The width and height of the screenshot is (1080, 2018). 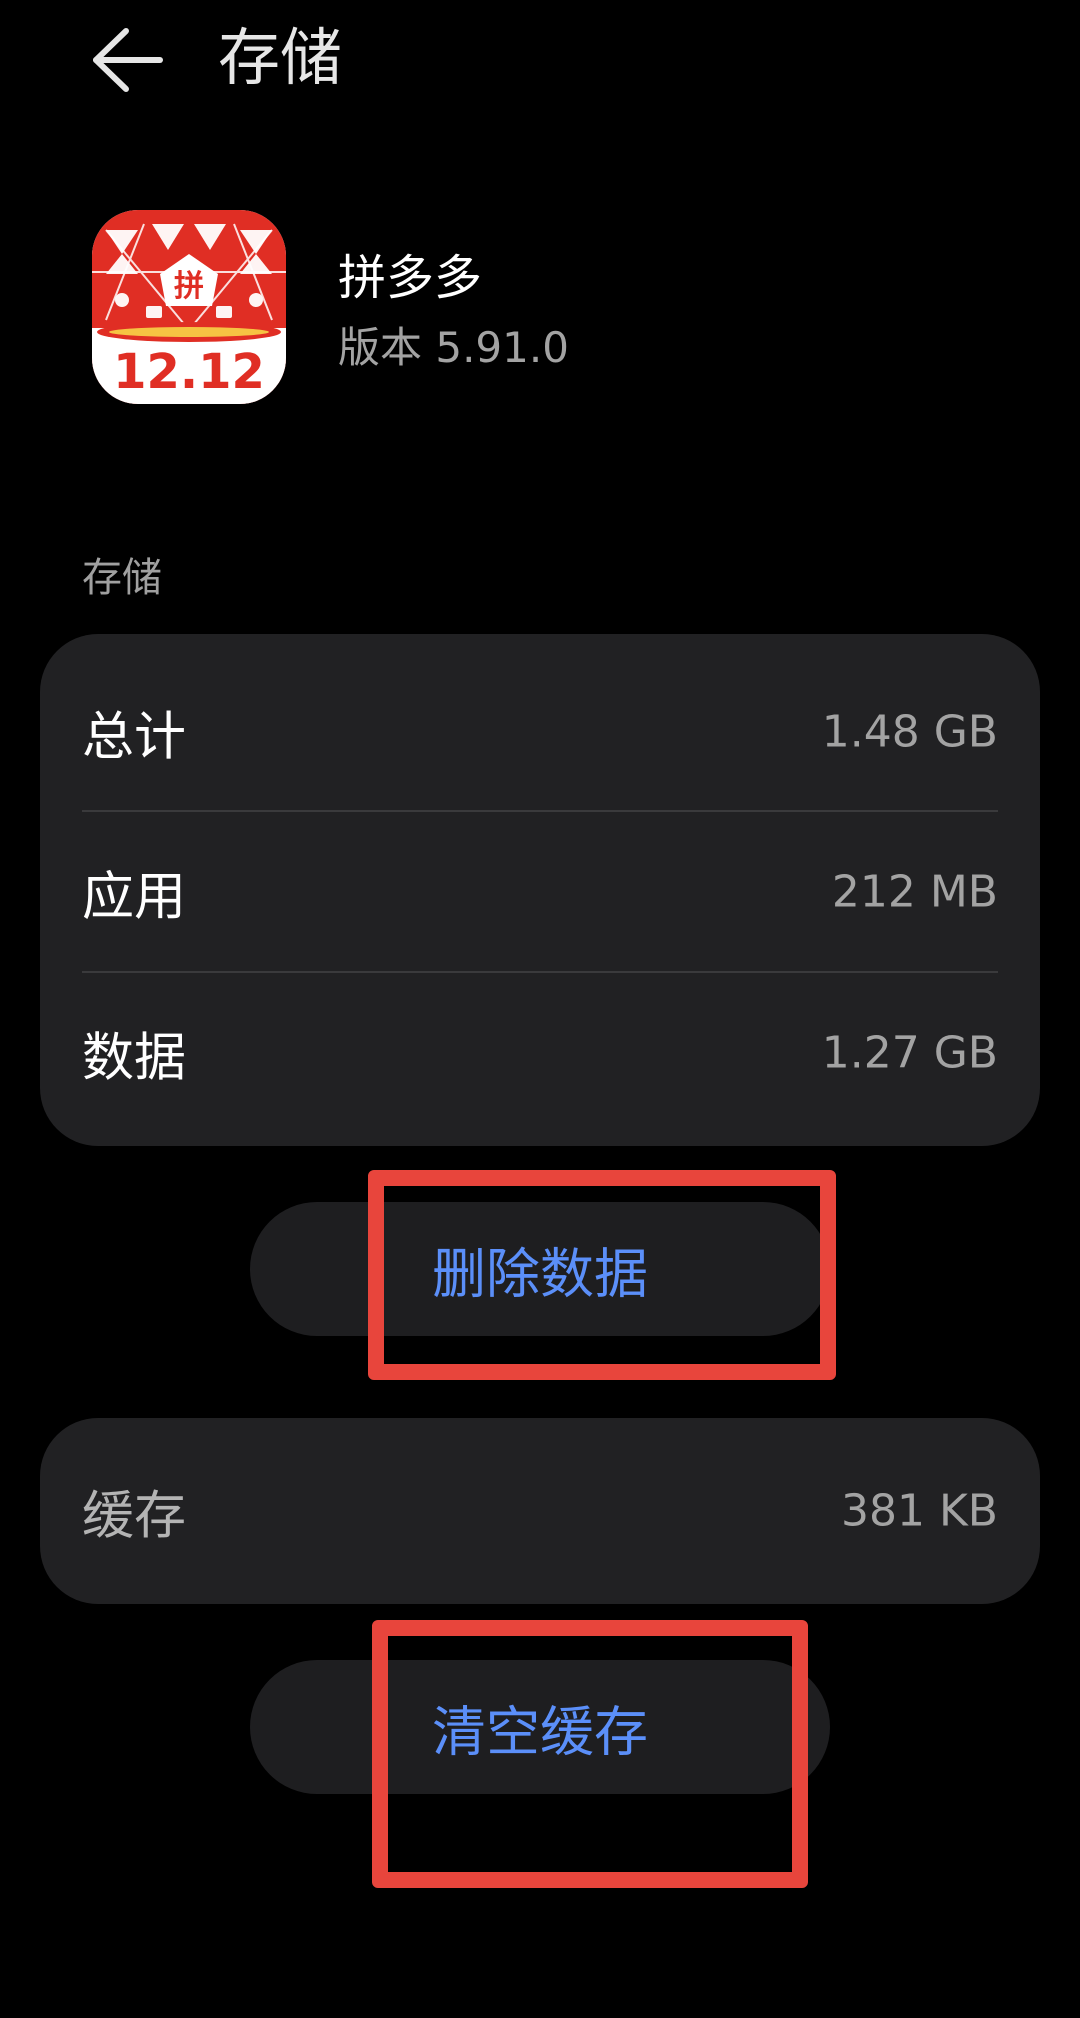 I want to click on storage-row-data: 数据 1.27 GB, so click(x=540, y=1053).